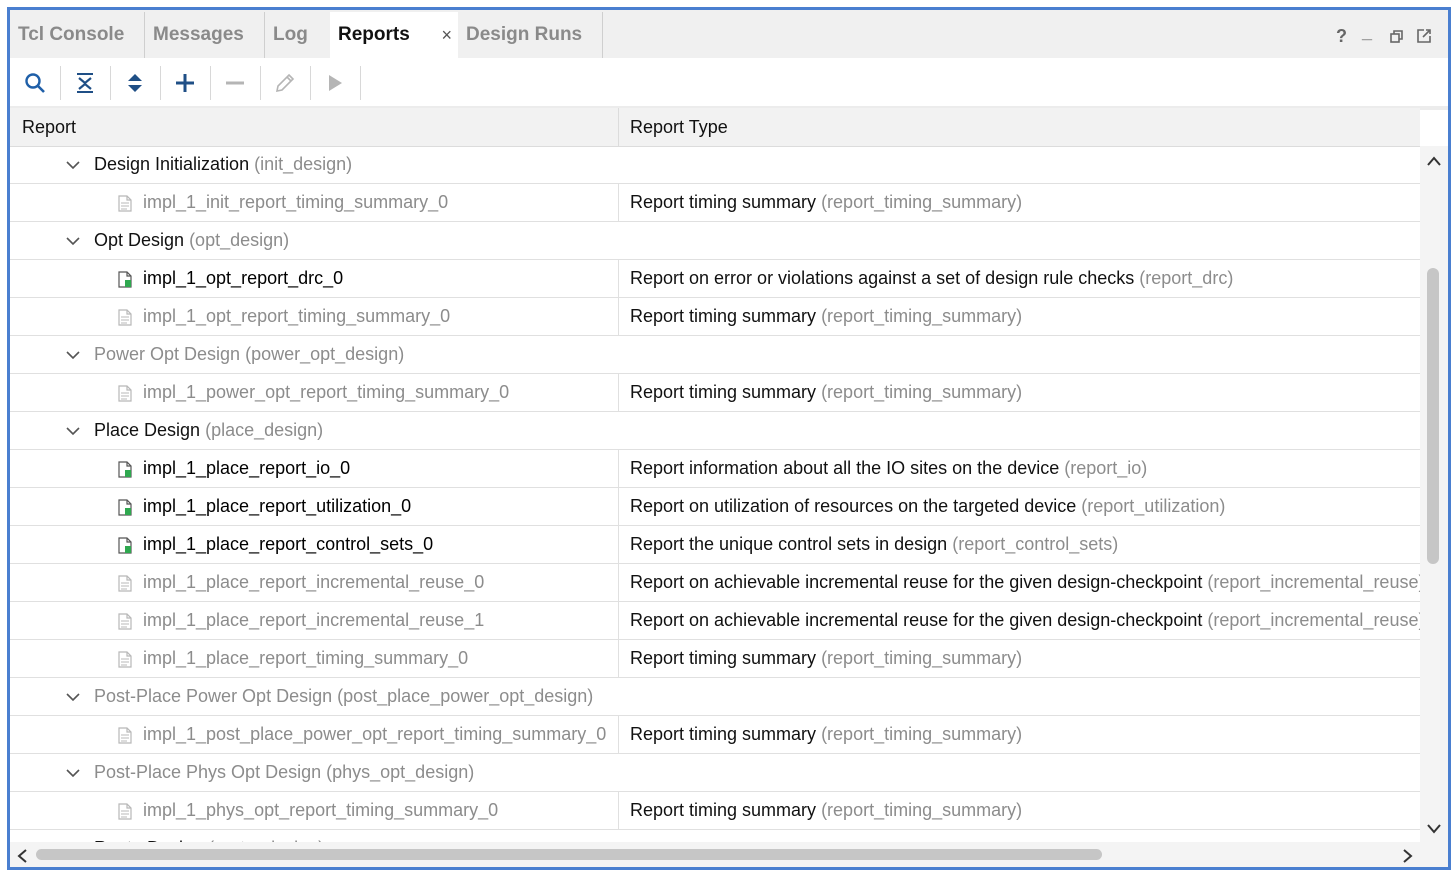 This screenshot has height=879, width=1456. Describe the element at coordinates (314, 582) in the screenshot. I see `report-name: impl_1_place_report_incremental_reuse_0` at that location.